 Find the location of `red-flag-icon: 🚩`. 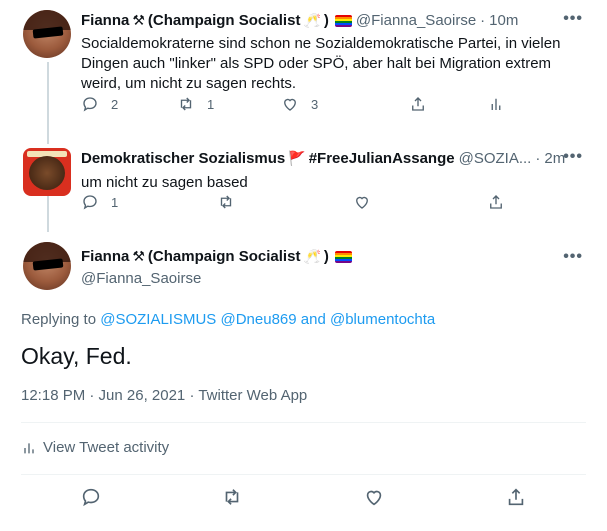

red-flag-icon: 🚩 is located at coordinates (297, 158).